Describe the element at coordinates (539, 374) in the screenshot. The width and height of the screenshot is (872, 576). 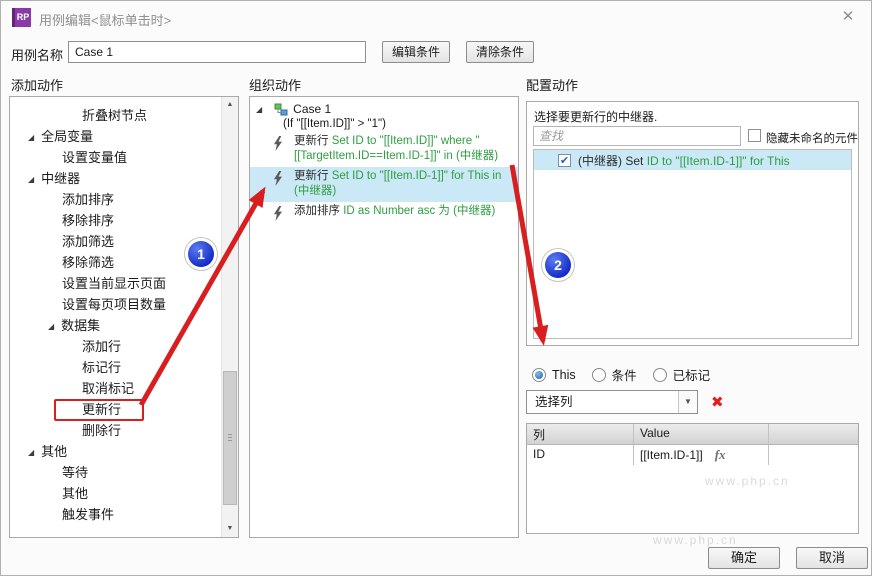
I see `radio-selected-icon` at that location.